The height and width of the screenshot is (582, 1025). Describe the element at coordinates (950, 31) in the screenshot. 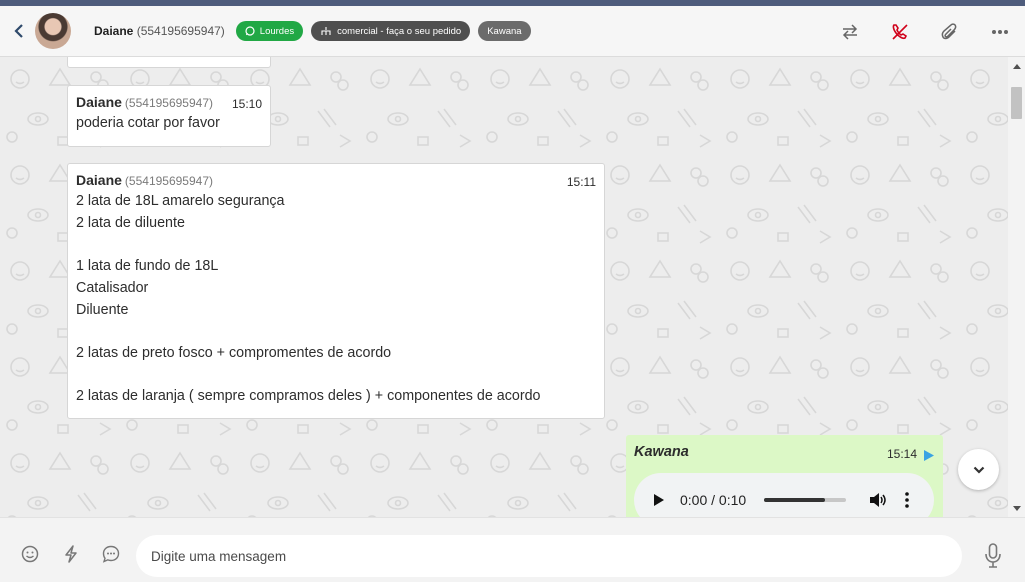

I see `attach-icon` at that location.